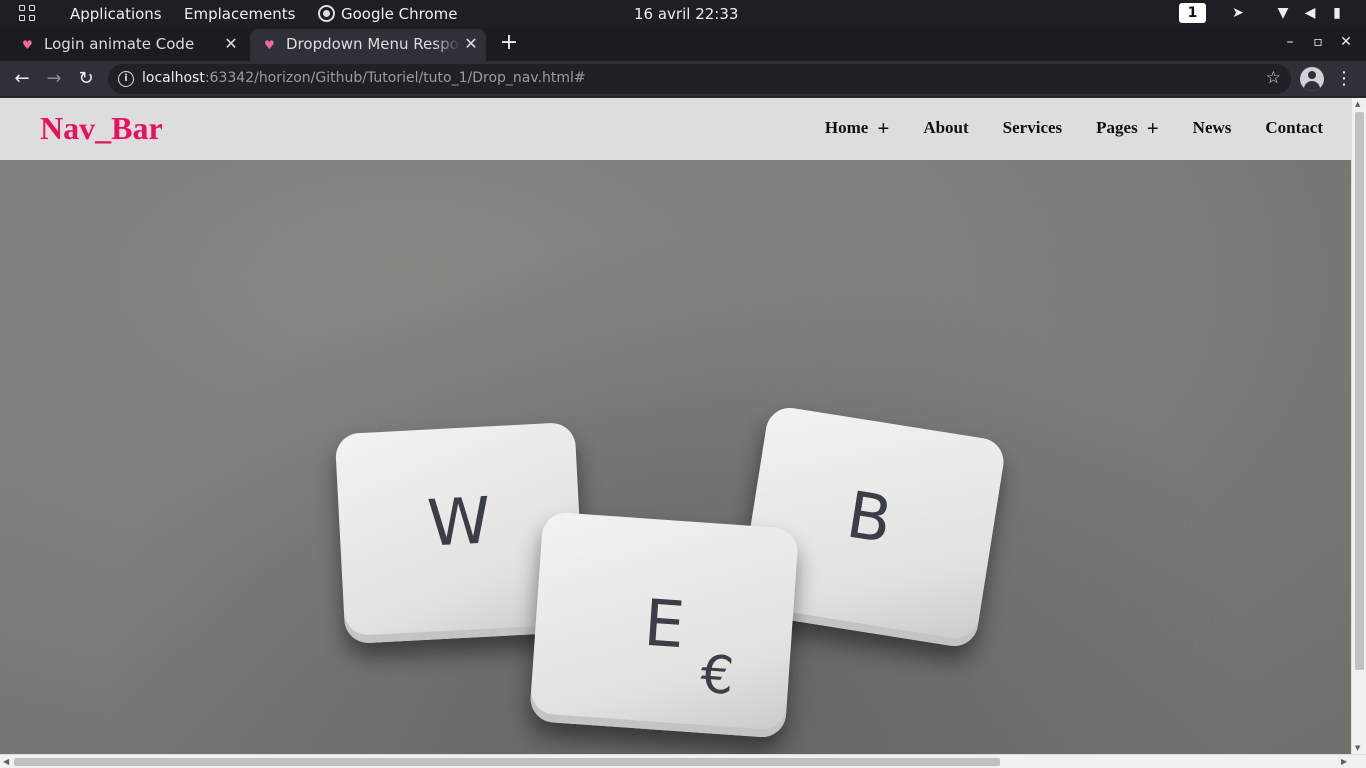  What do you see at coordinates (1344, 79) in the screenshot?
I see `browser-menu-icon: ⋮` at bounding box center [1344, 79].